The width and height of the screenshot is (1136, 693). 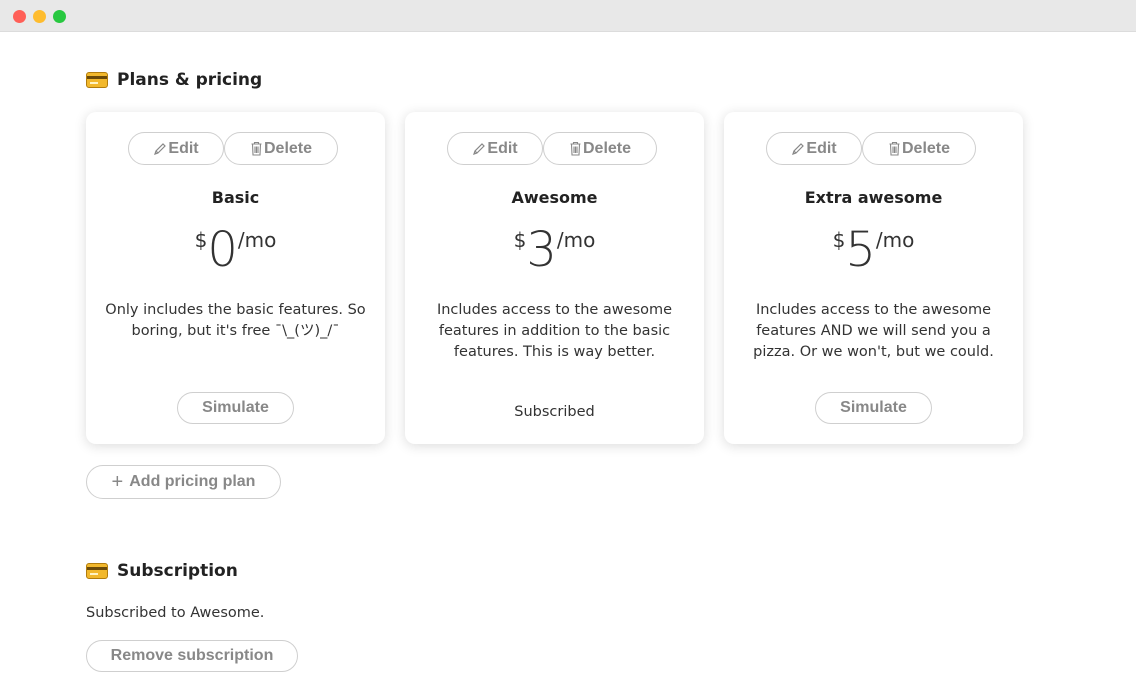 I want to click on price-amount: 3, so click(x=541, y=250).